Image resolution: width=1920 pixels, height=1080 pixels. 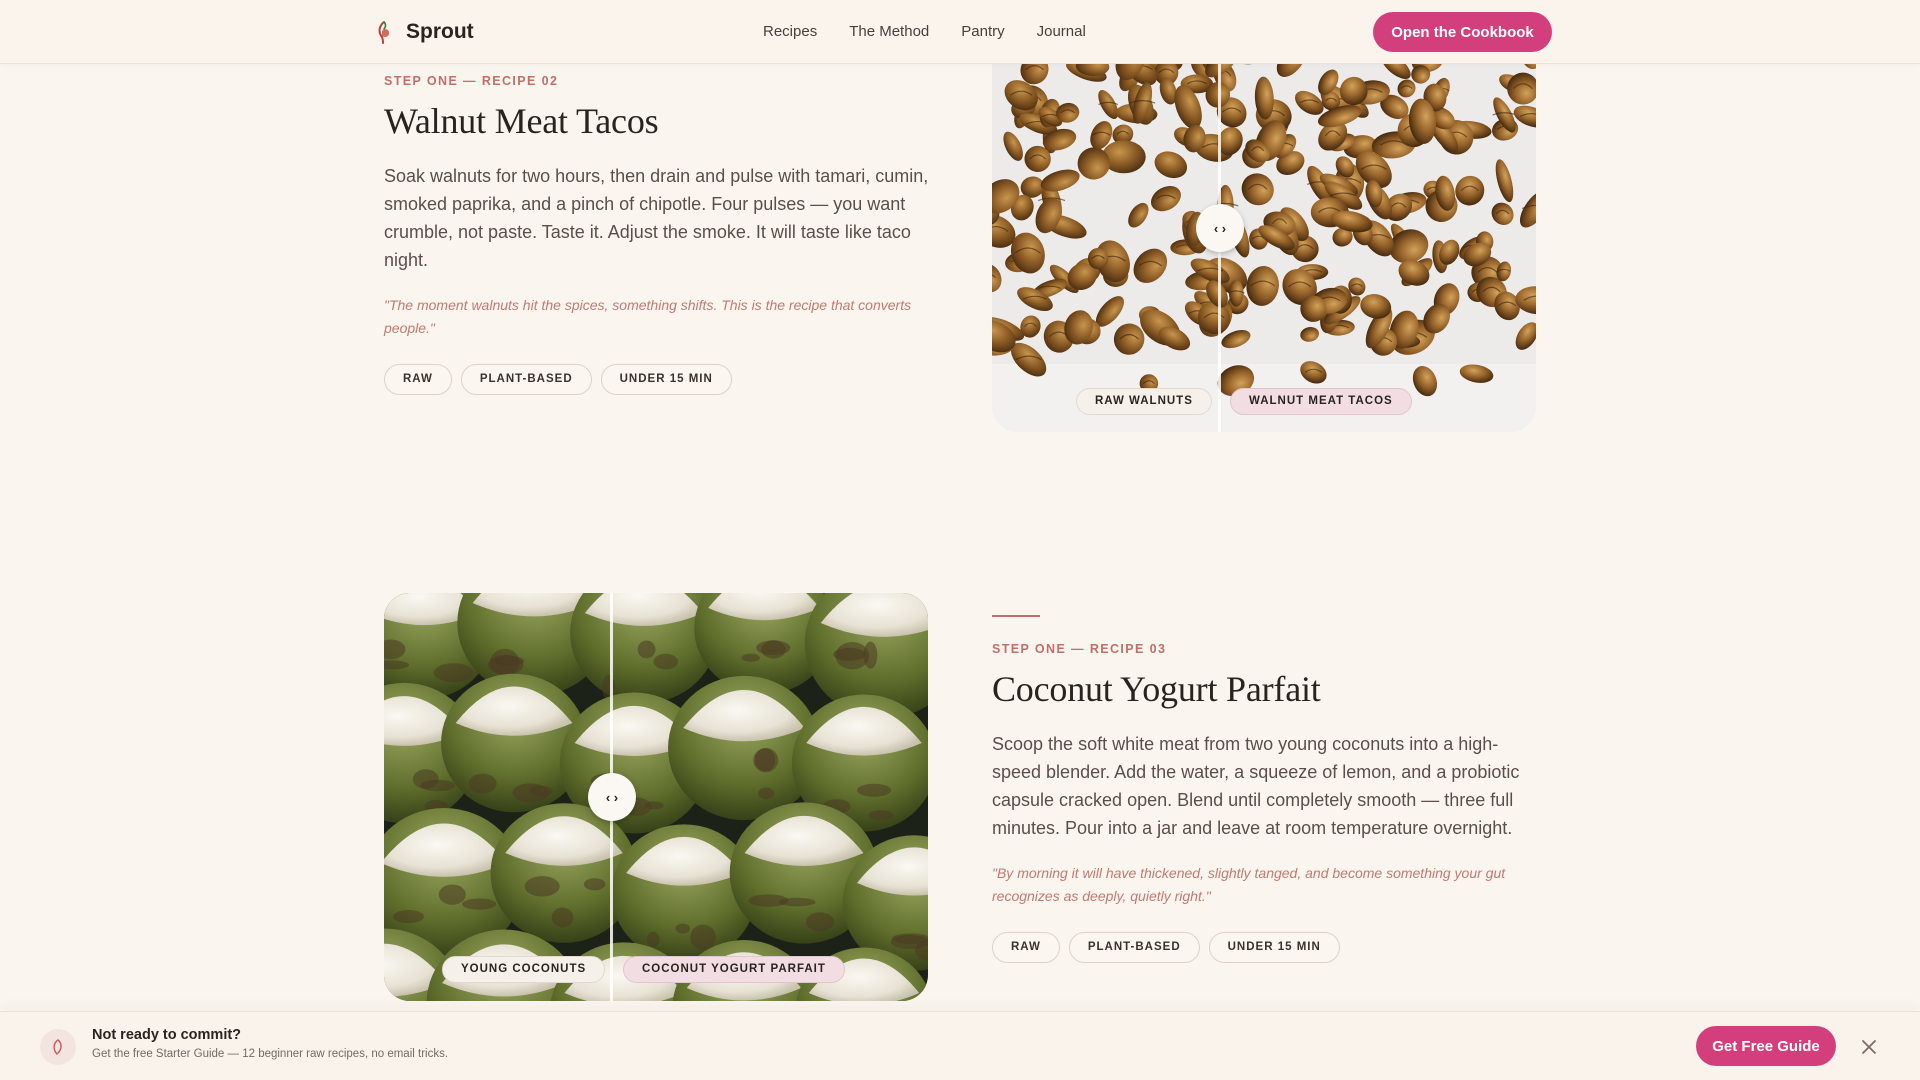 I want to click on main-nav: Recipes The Method Pantry Journal, so click(x=924, y=31).